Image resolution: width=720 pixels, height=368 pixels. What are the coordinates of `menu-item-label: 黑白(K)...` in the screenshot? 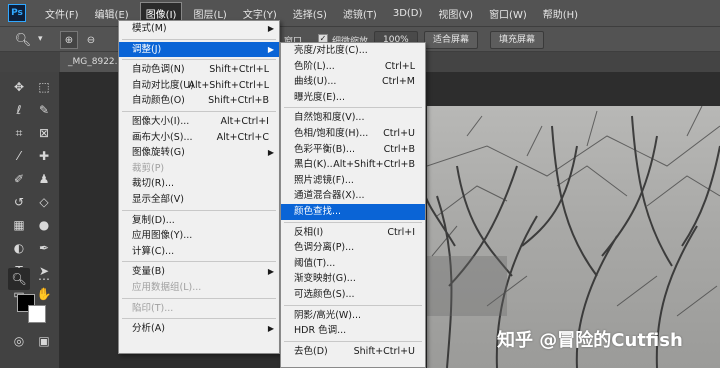 It's located at (315, 165).